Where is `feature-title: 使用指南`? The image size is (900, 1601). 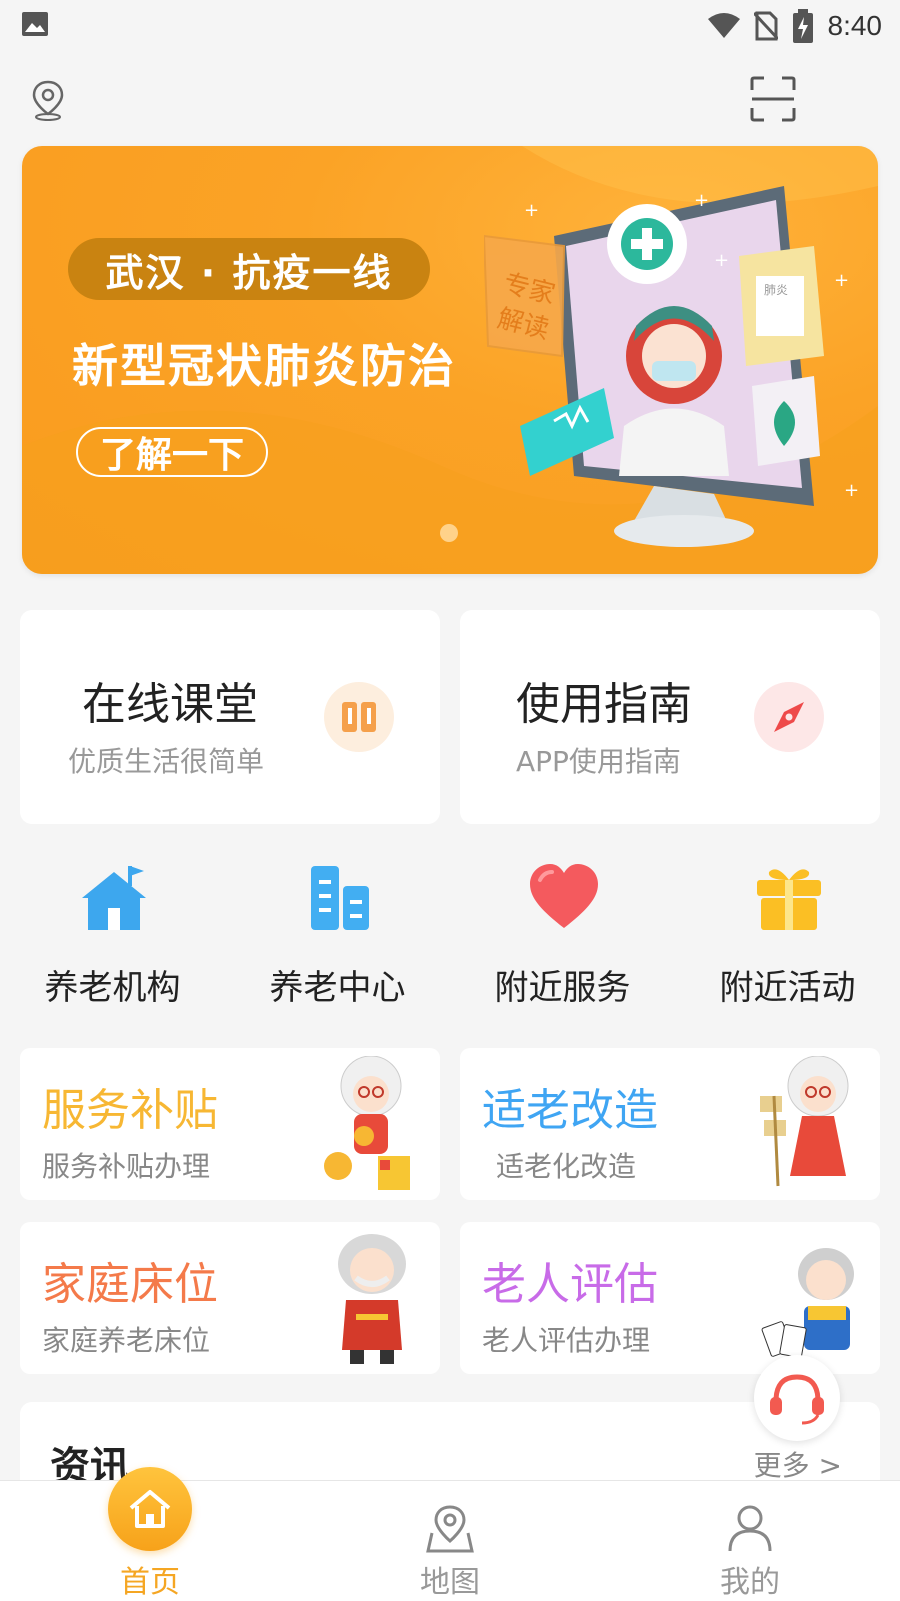 feature-title: 使用指南 is located at coordinates (604, 704).